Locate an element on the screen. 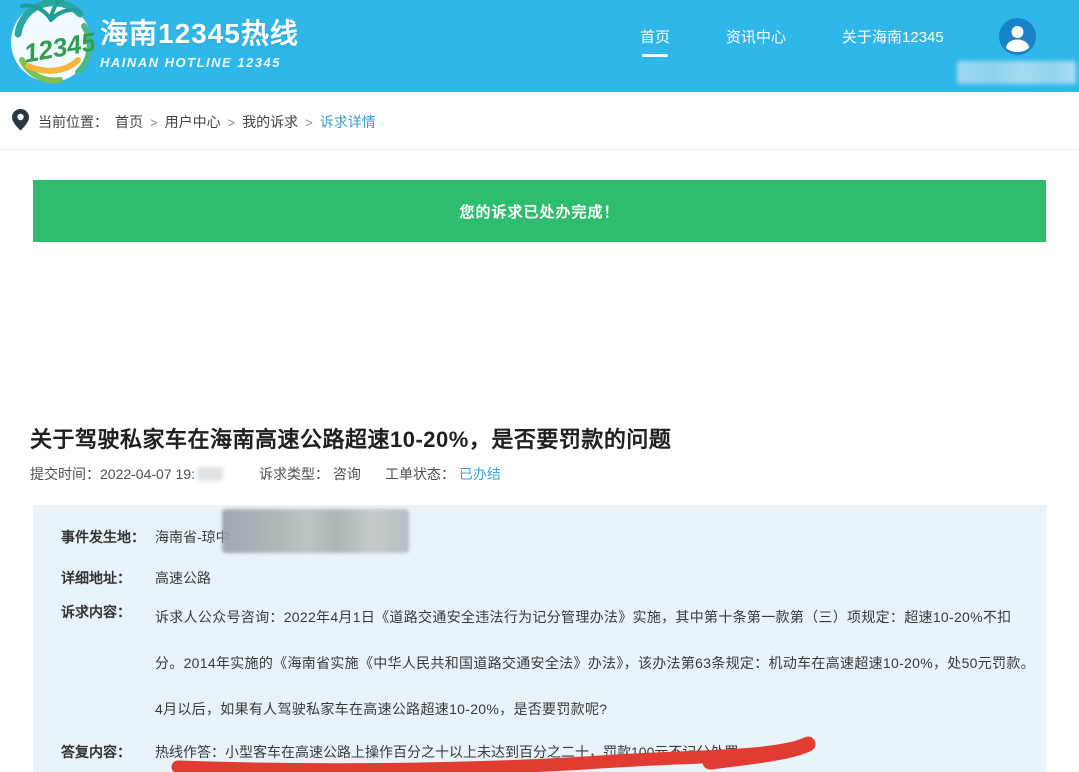 The height and width of the screenshot is (772, 1079). crumb-request-detail: 诉求详情 is located at coordinates (347, 122).